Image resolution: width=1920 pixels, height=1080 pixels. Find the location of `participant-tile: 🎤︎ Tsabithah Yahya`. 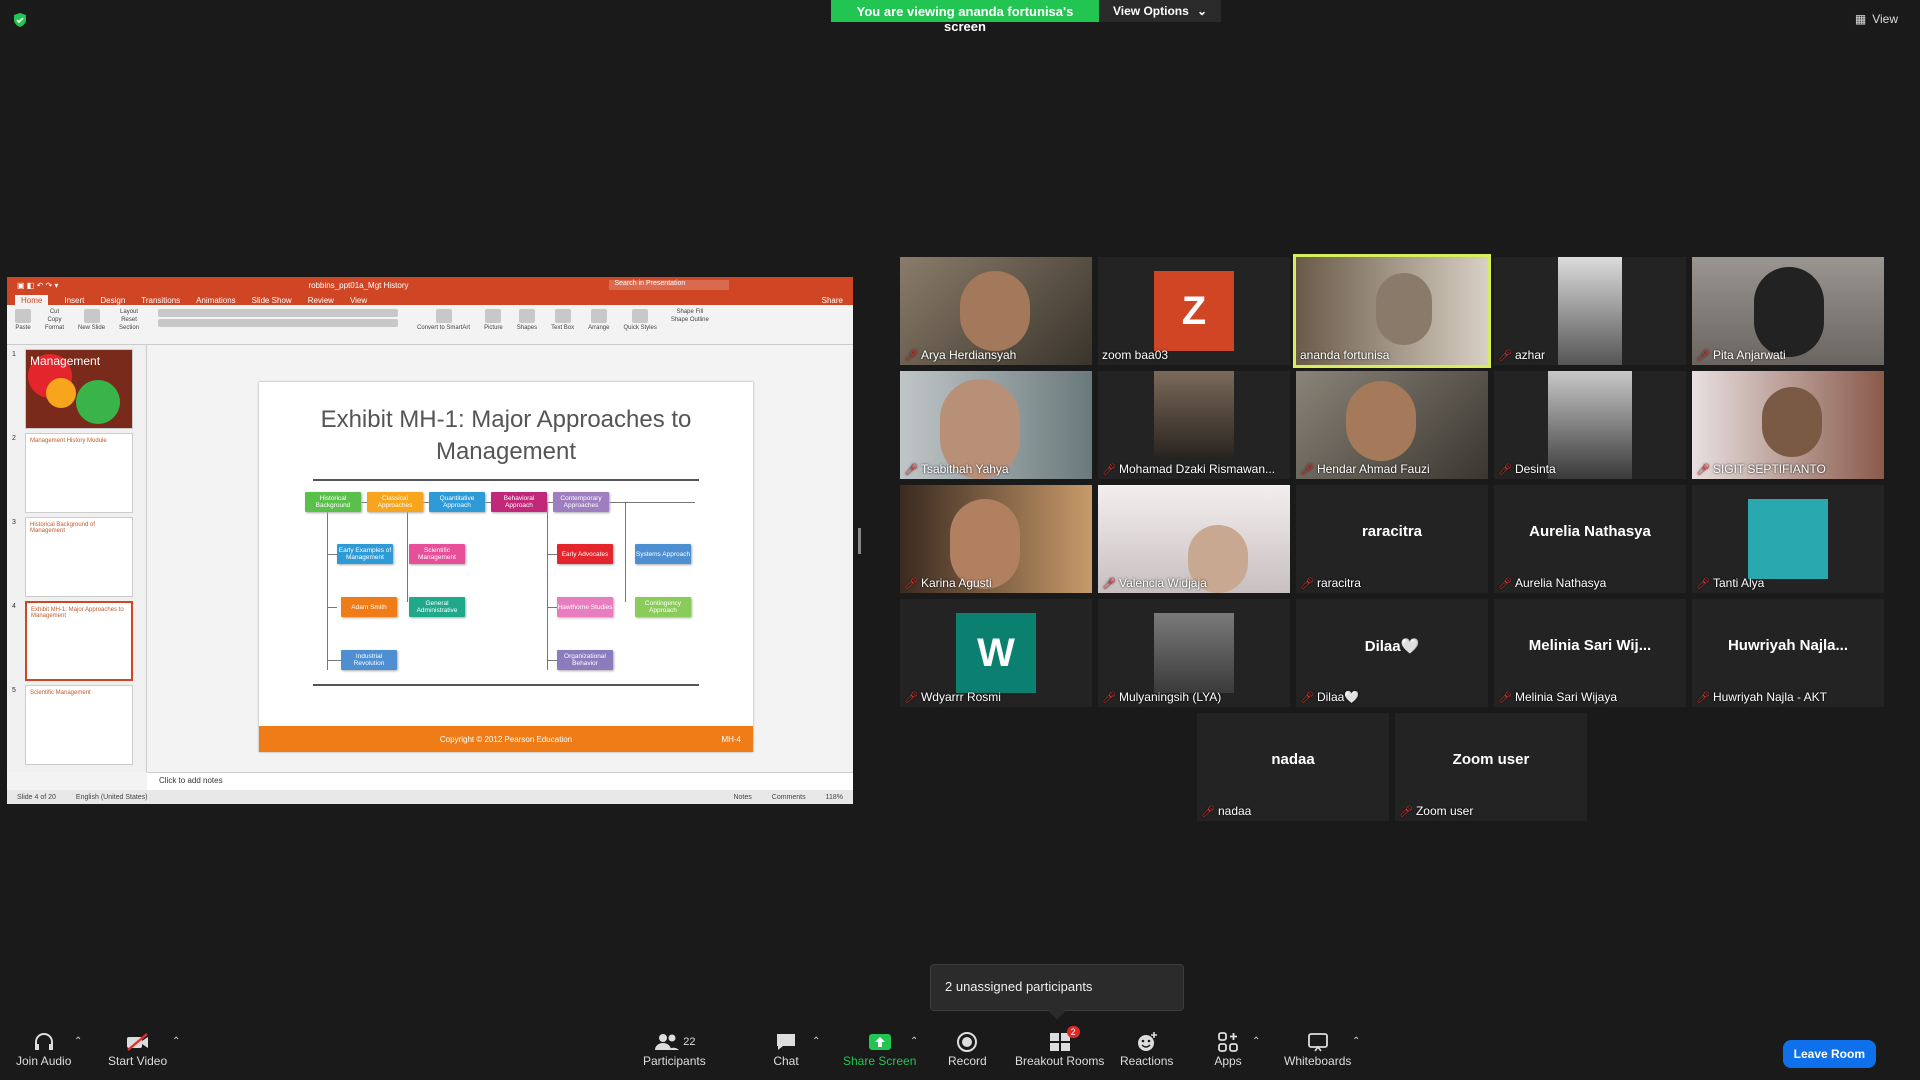

participant-tile: 🎤︎ Tsabithah Yahya is located at coordinates (996, 425).